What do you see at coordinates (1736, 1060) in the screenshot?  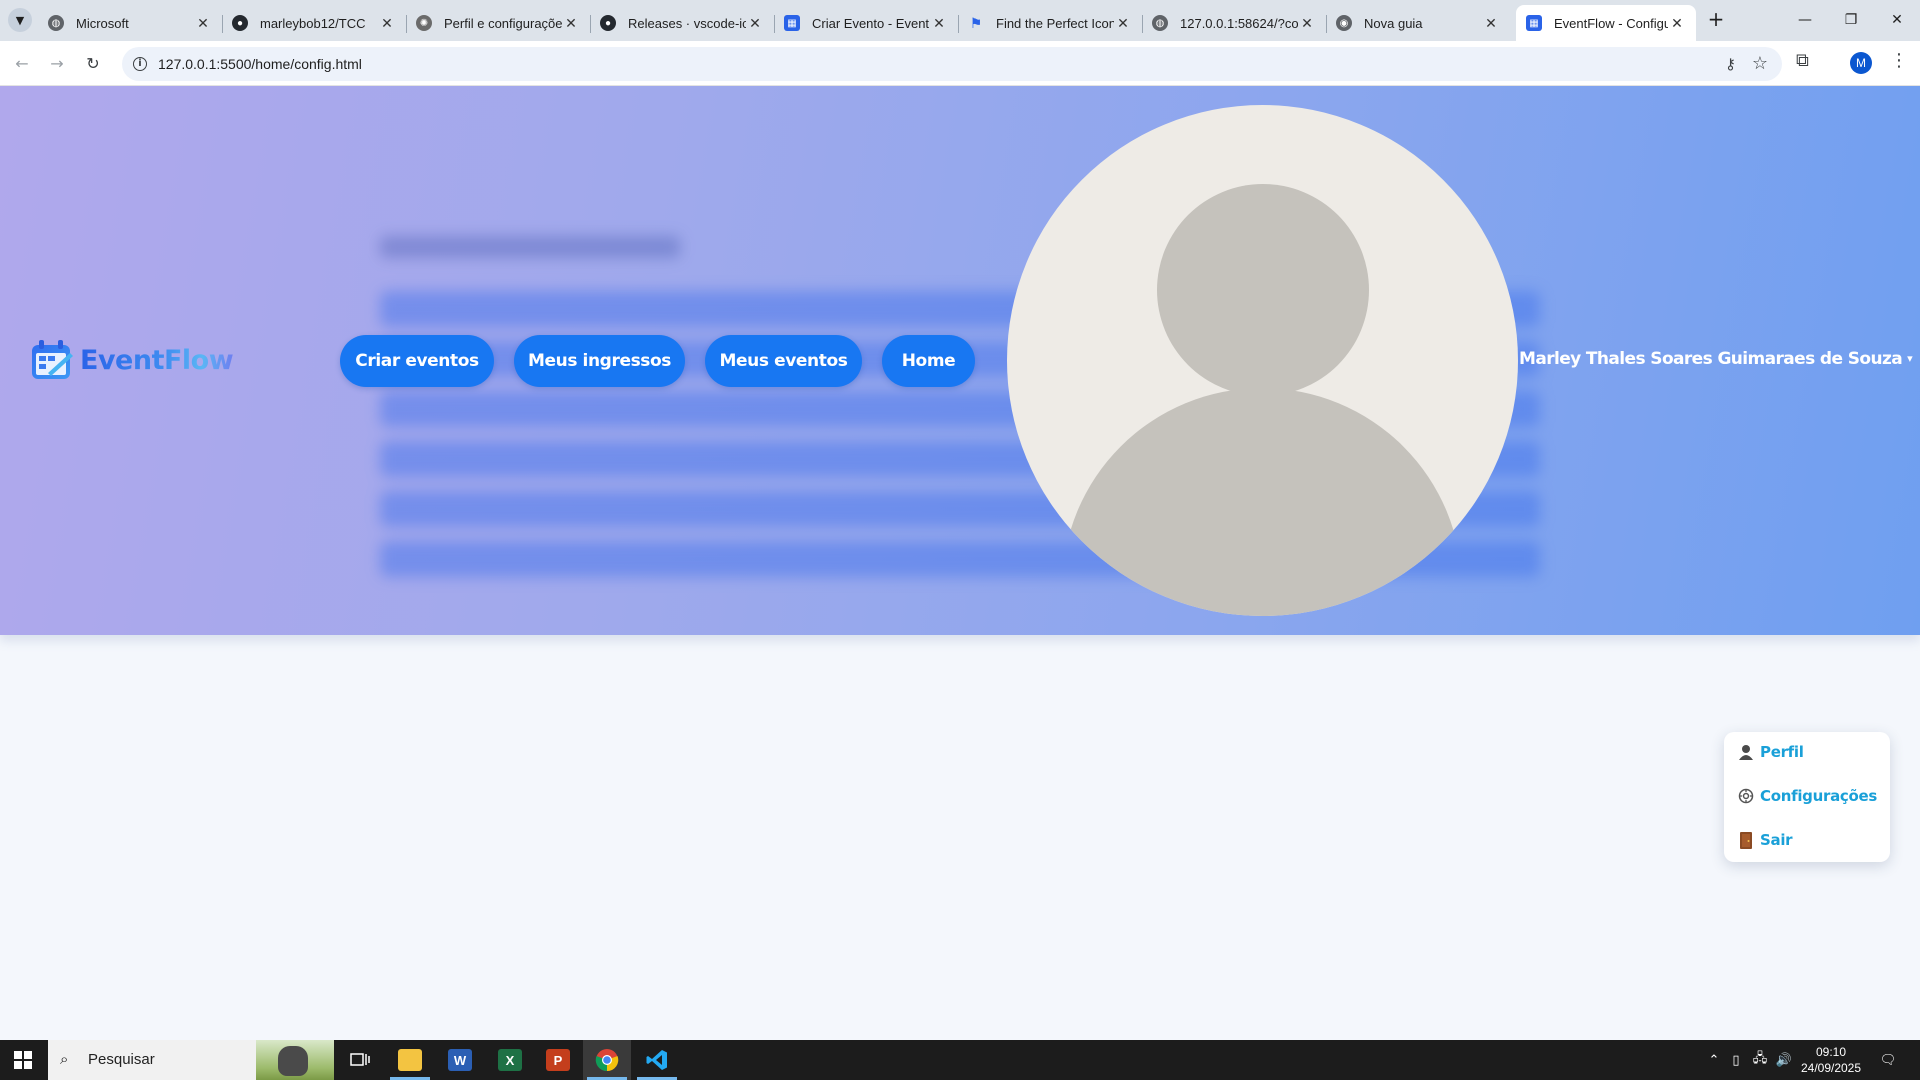 I see `usb-icon: ▯` at bounding box center [1736, 1060].